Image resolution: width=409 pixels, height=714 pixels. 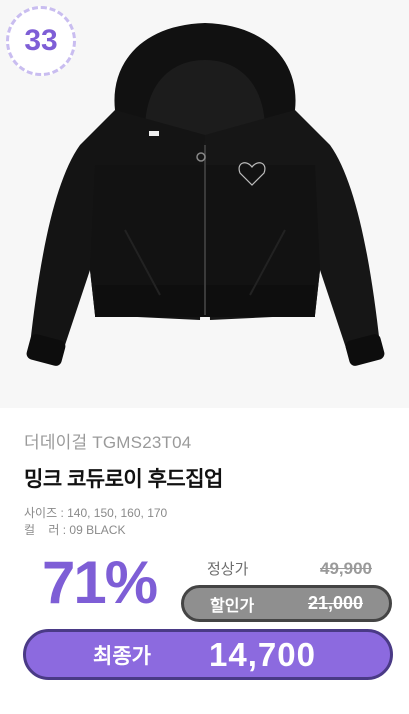 I want to click on rank-number: 33, so click(x=41, y=40).